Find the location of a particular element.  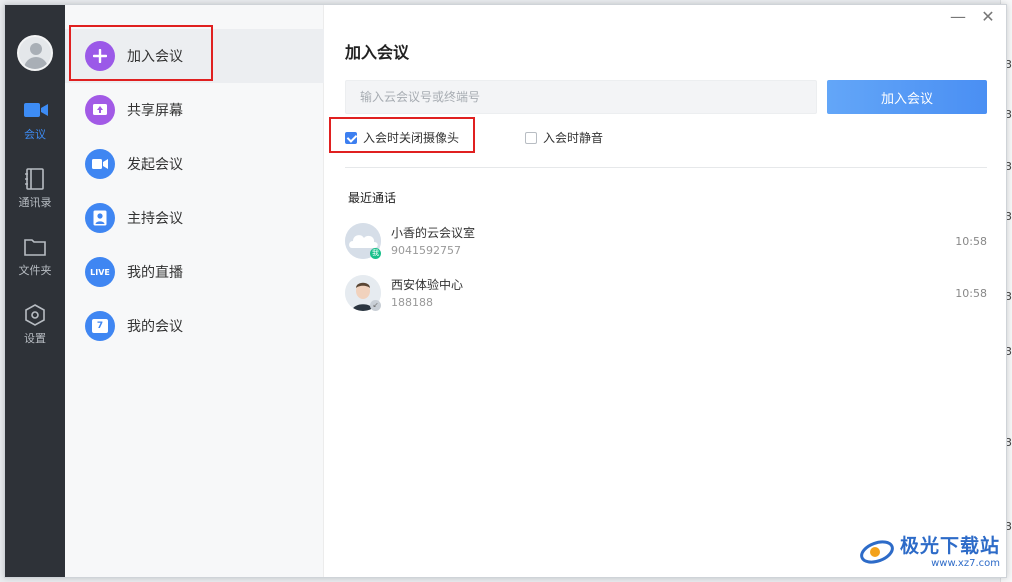

join-meeting-button: 加入会议 is located at coordinates (907, 97).